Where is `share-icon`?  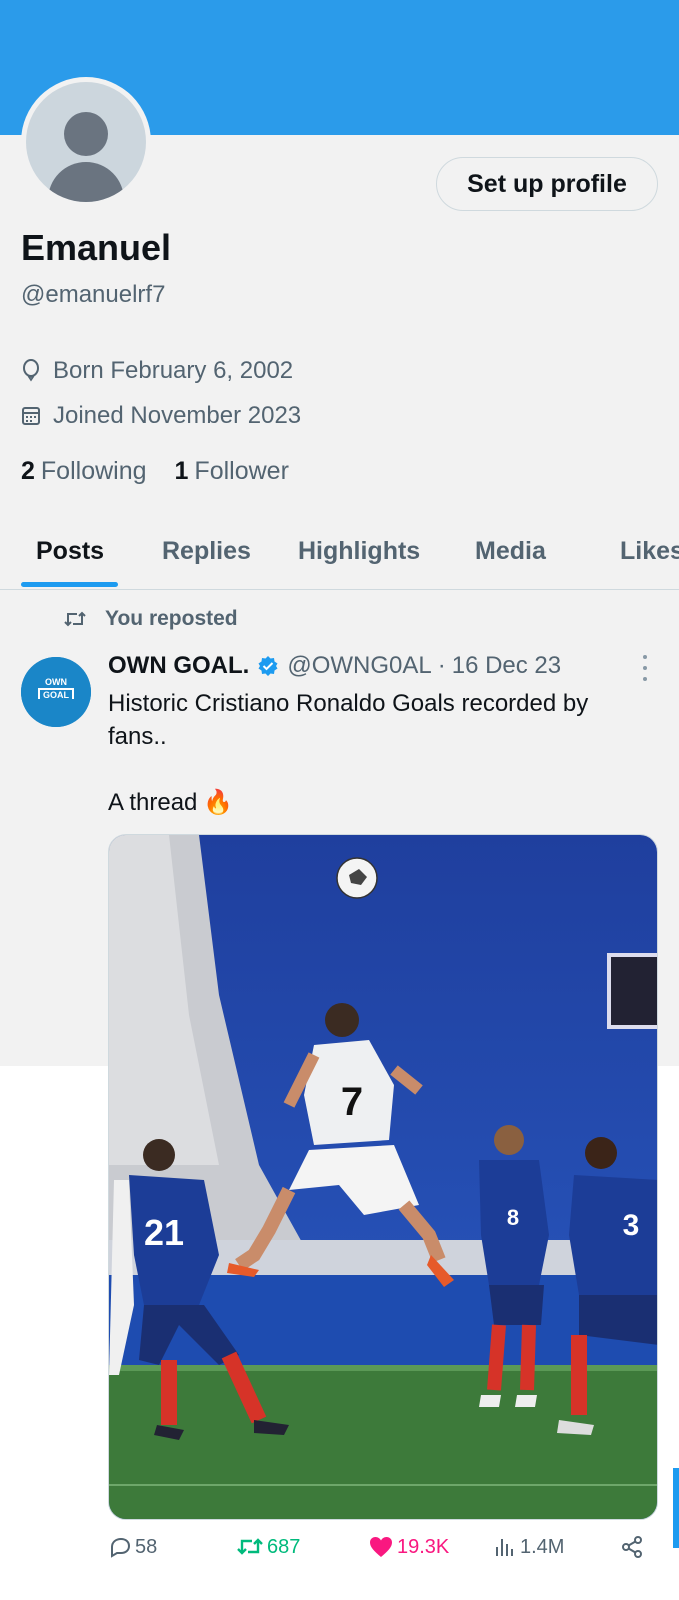
share-icon is located at coordinates (632, 1547).